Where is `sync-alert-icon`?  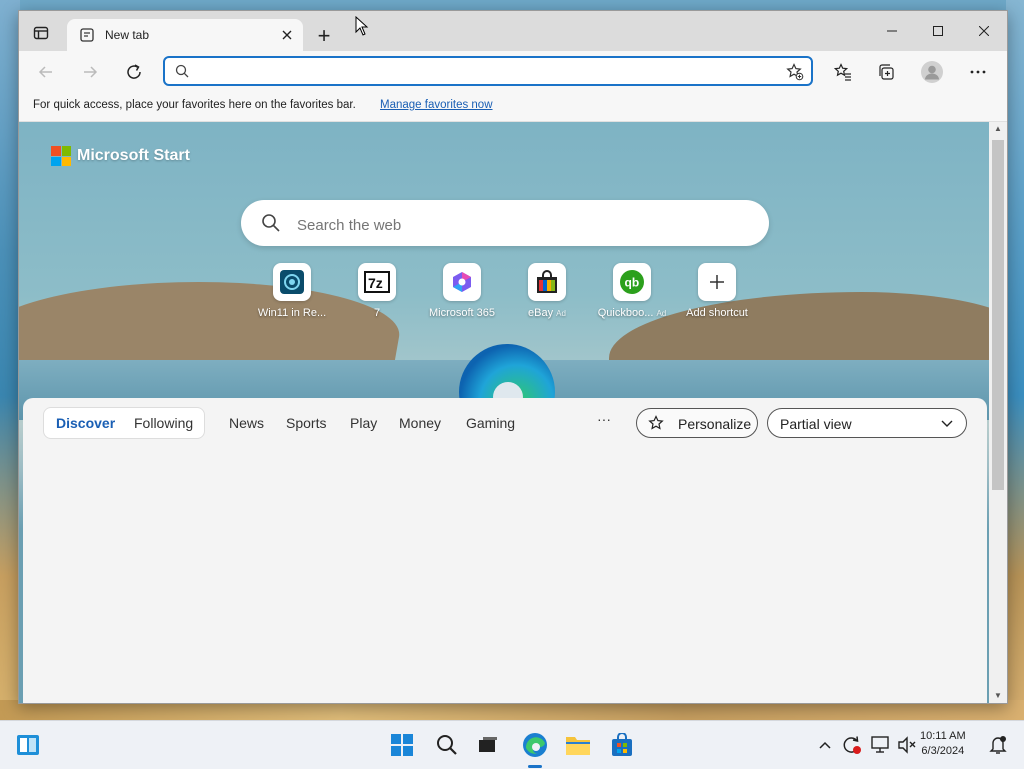 sync-alert-icon is located at coordinates (852, 745).